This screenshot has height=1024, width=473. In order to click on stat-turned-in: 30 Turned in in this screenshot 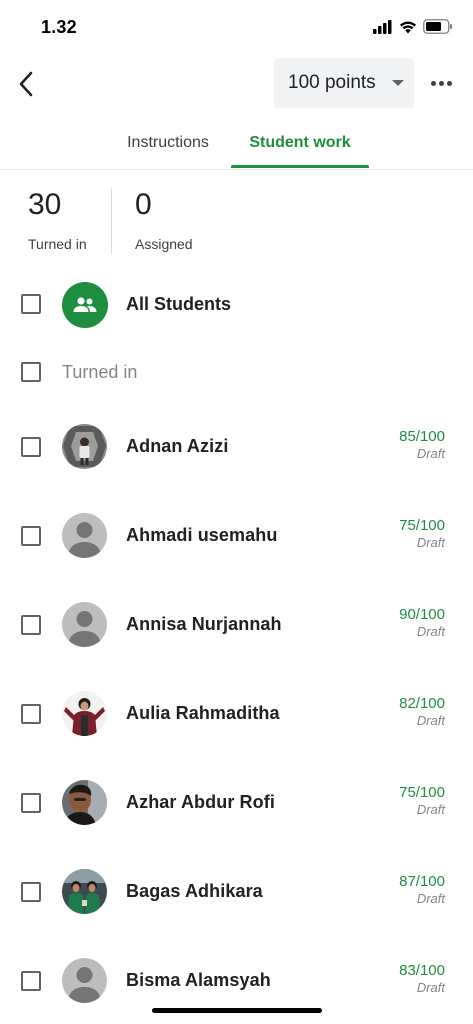, I will do `click(57, 220)`.